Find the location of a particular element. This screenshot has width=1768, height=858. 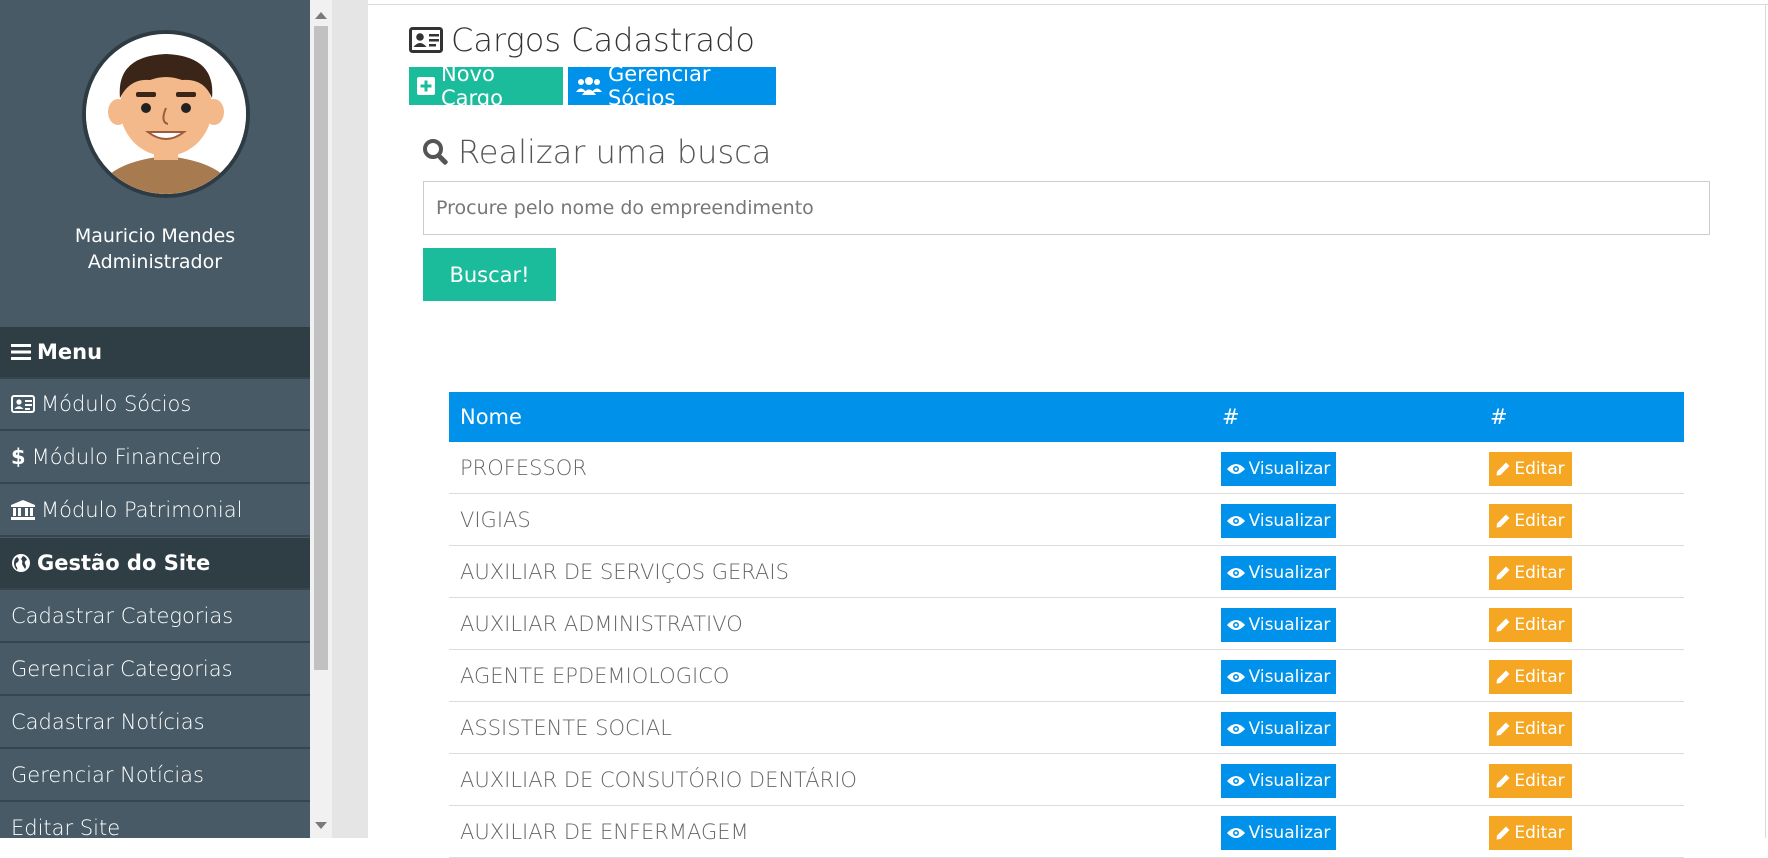

bank-icon is located at coordinates (23, 510).